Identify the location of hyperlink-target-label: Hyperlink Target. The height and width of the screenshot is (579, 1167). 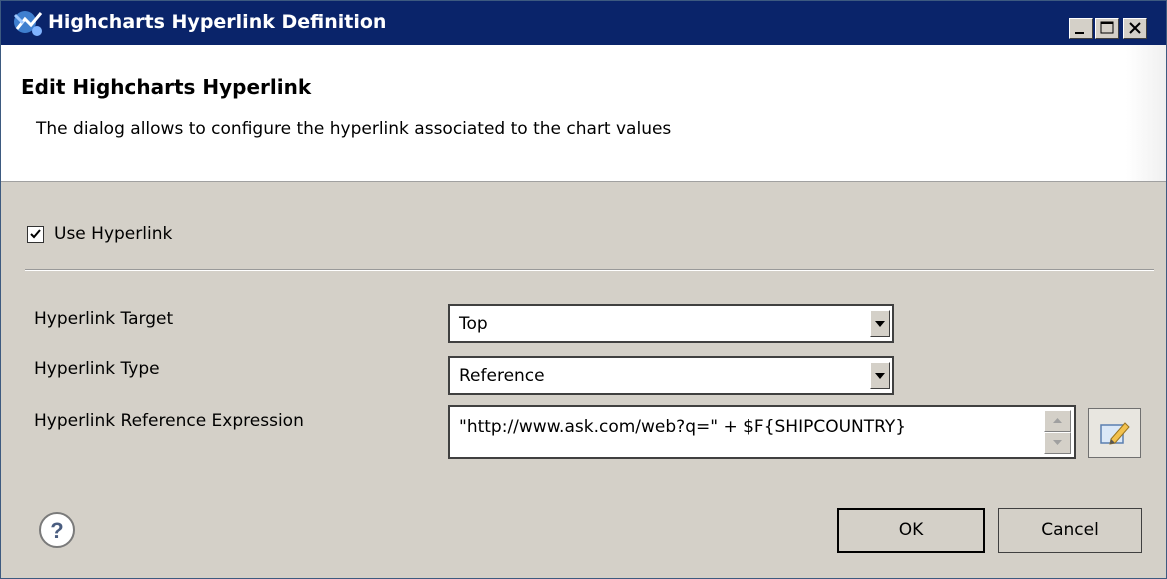
(104, 319).